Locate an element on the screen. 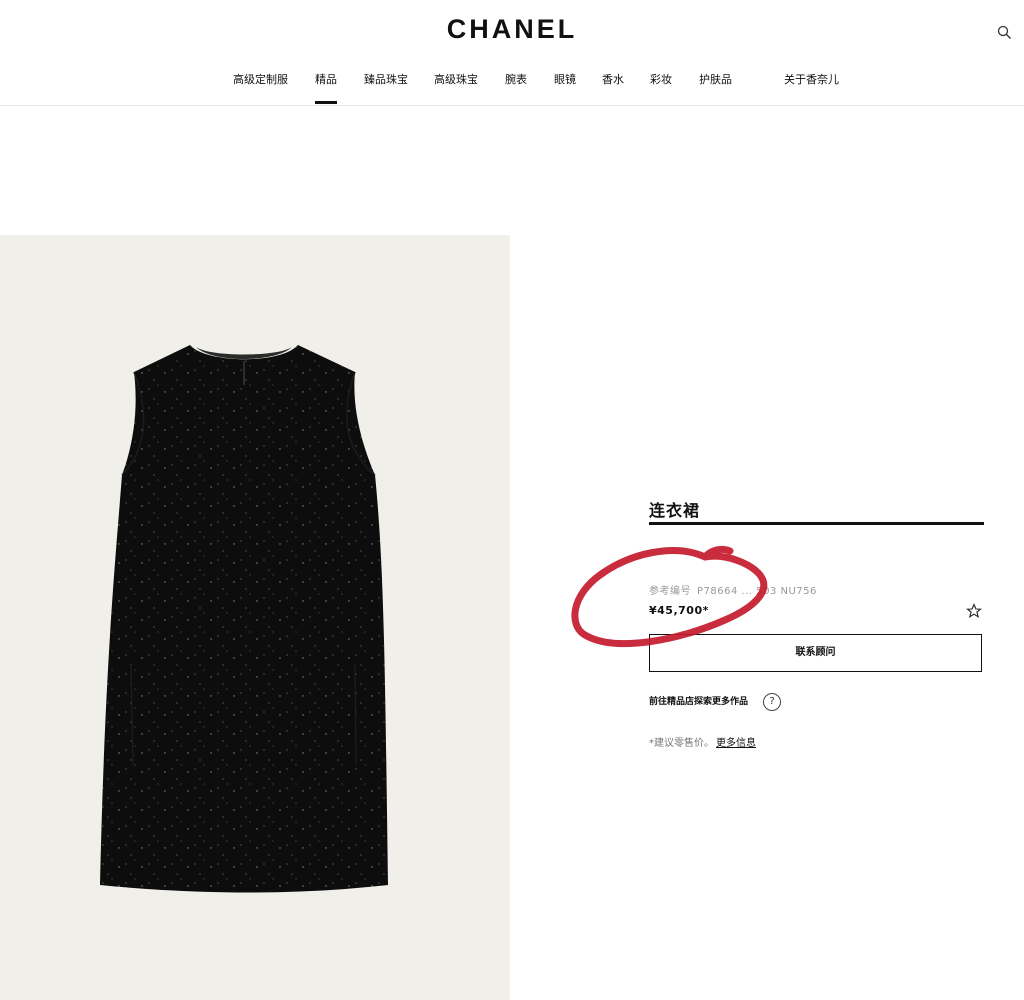 This screenshot has width=1024, height=1000. price-note: *建议零售价。 更多信息 is located at coordinates (702, 741).